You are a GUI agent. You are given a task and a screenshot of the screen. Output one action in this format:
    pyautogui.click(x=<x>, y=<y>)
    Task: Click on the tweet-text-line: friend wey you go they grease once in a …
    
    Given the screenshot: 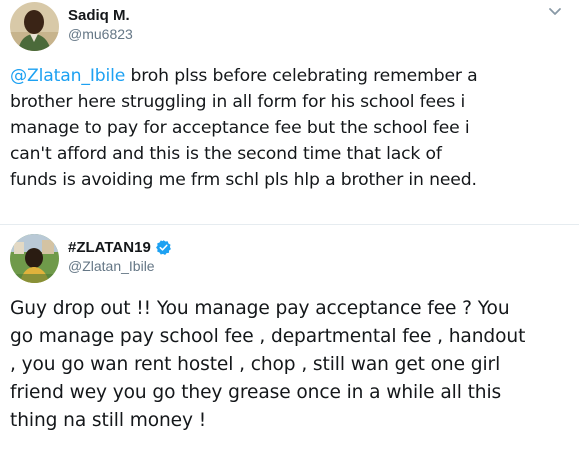 What is the action you would take?
    pyautogui.click(x=256, y=392)
    